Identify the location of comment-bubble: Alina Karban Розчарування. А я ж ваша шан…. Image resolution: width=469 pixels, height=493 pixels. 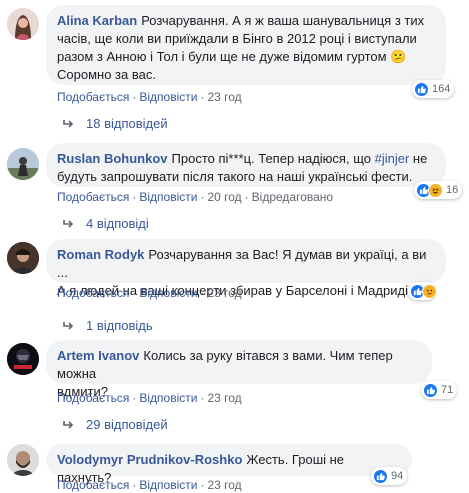
(246, 45).